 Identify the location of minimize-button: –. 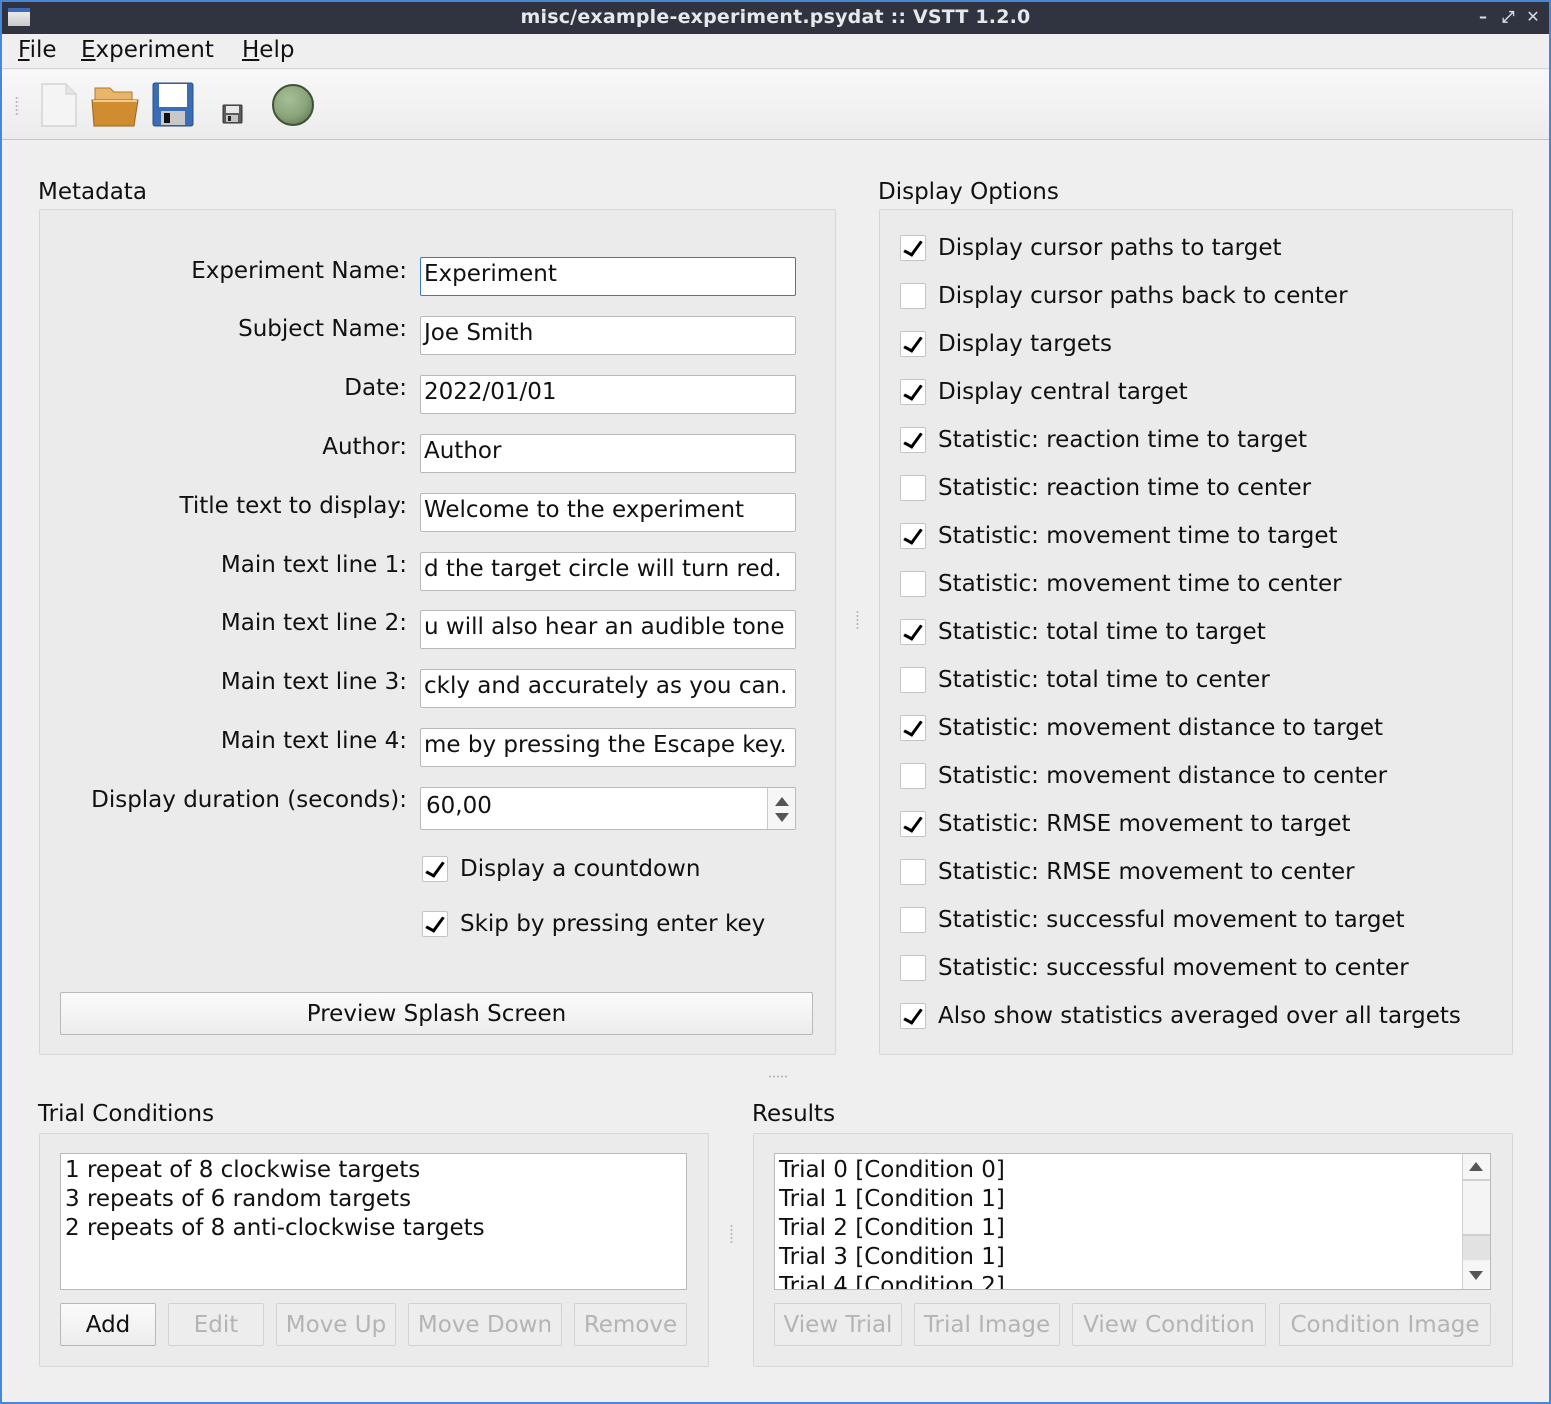
(1483, 17).